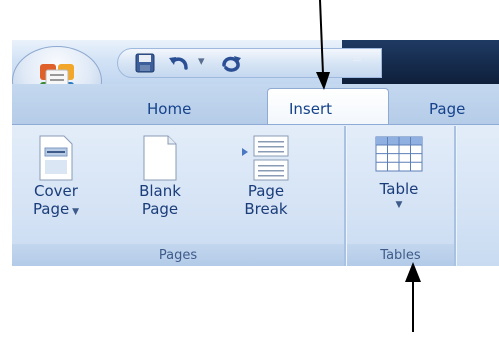  What do you see at coordinates (160, 191) in the screenshot?
I see `blank-page-label-line1: Blank` at bounding box center [160, 191].